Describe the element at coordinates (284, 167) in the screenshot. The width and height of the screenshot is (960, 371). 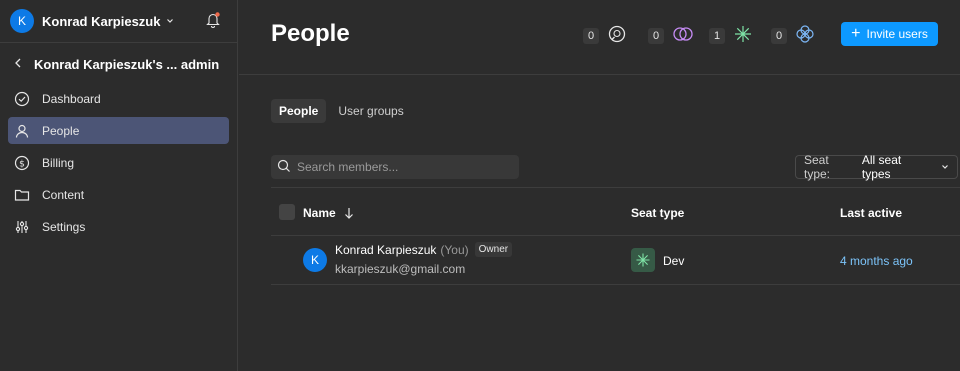
I see `search-icon` at that location.